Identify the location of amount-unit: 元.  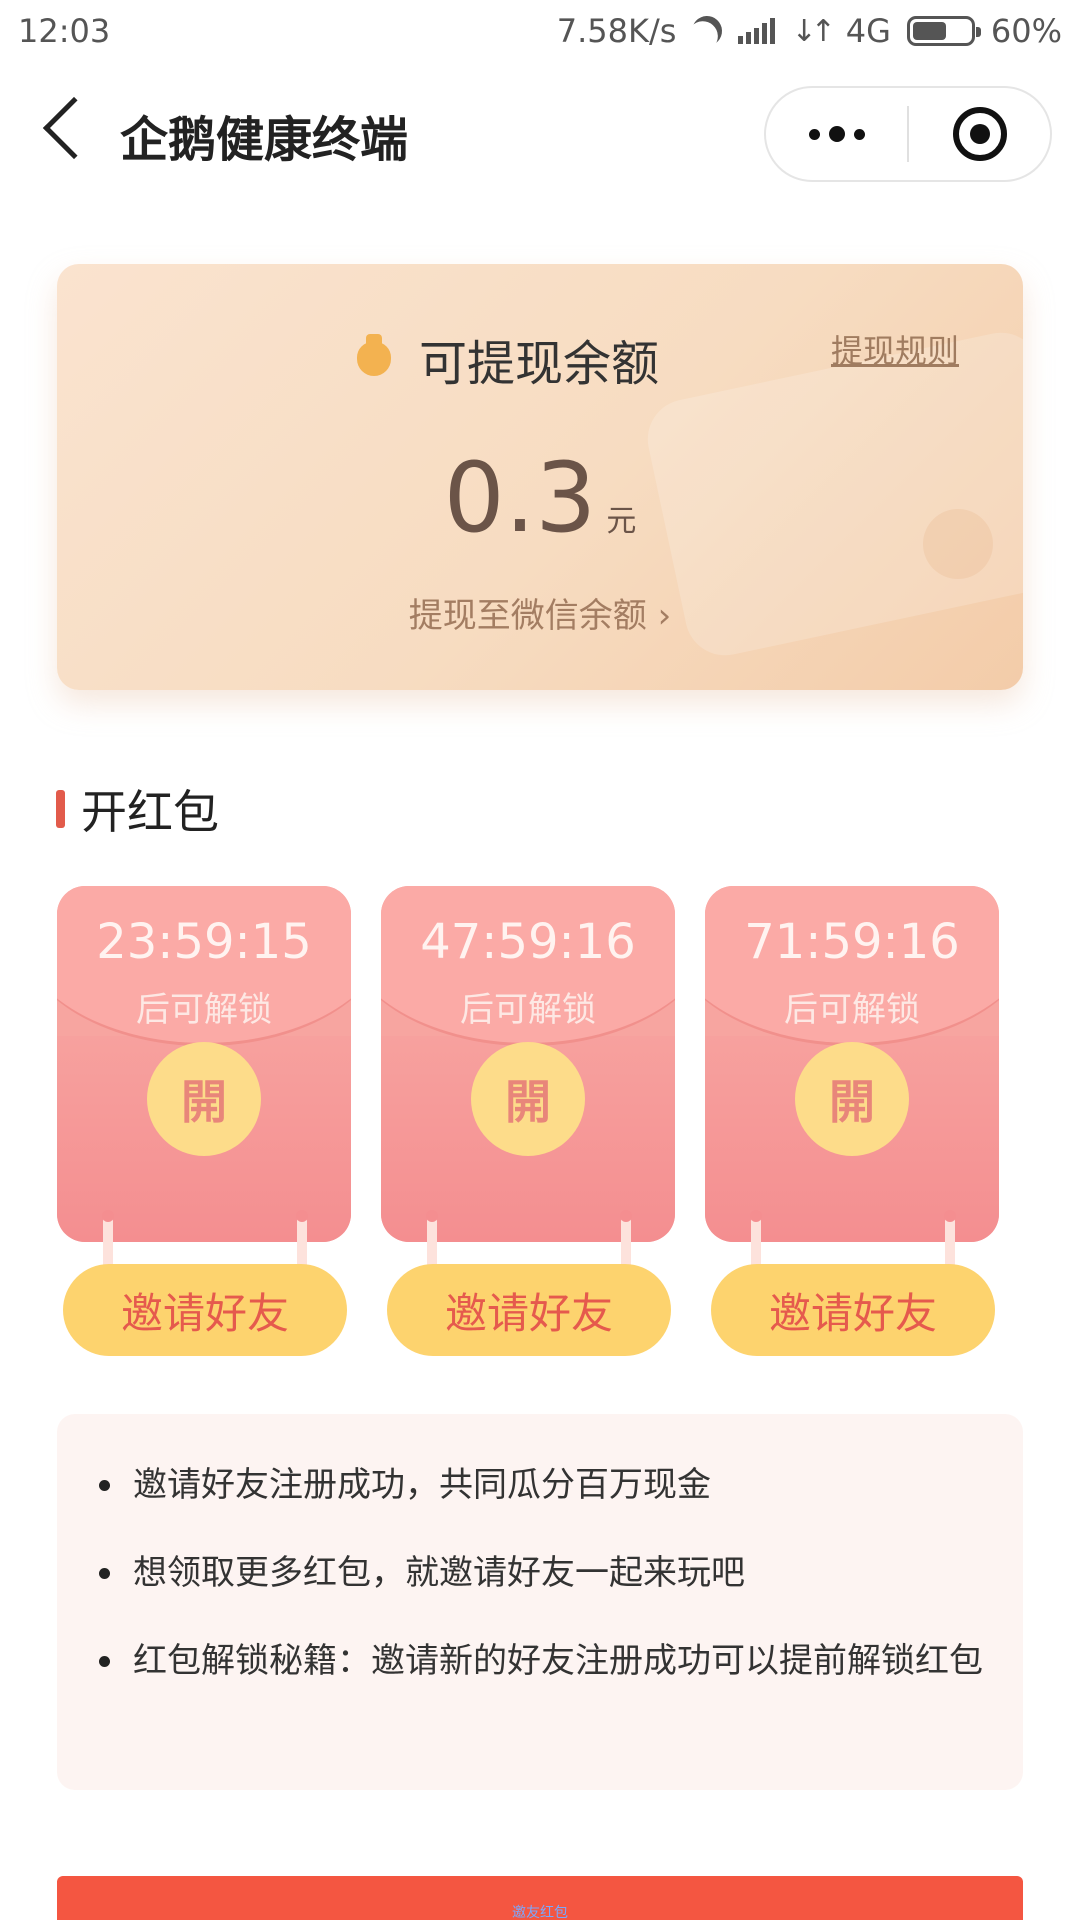
(621, 521).